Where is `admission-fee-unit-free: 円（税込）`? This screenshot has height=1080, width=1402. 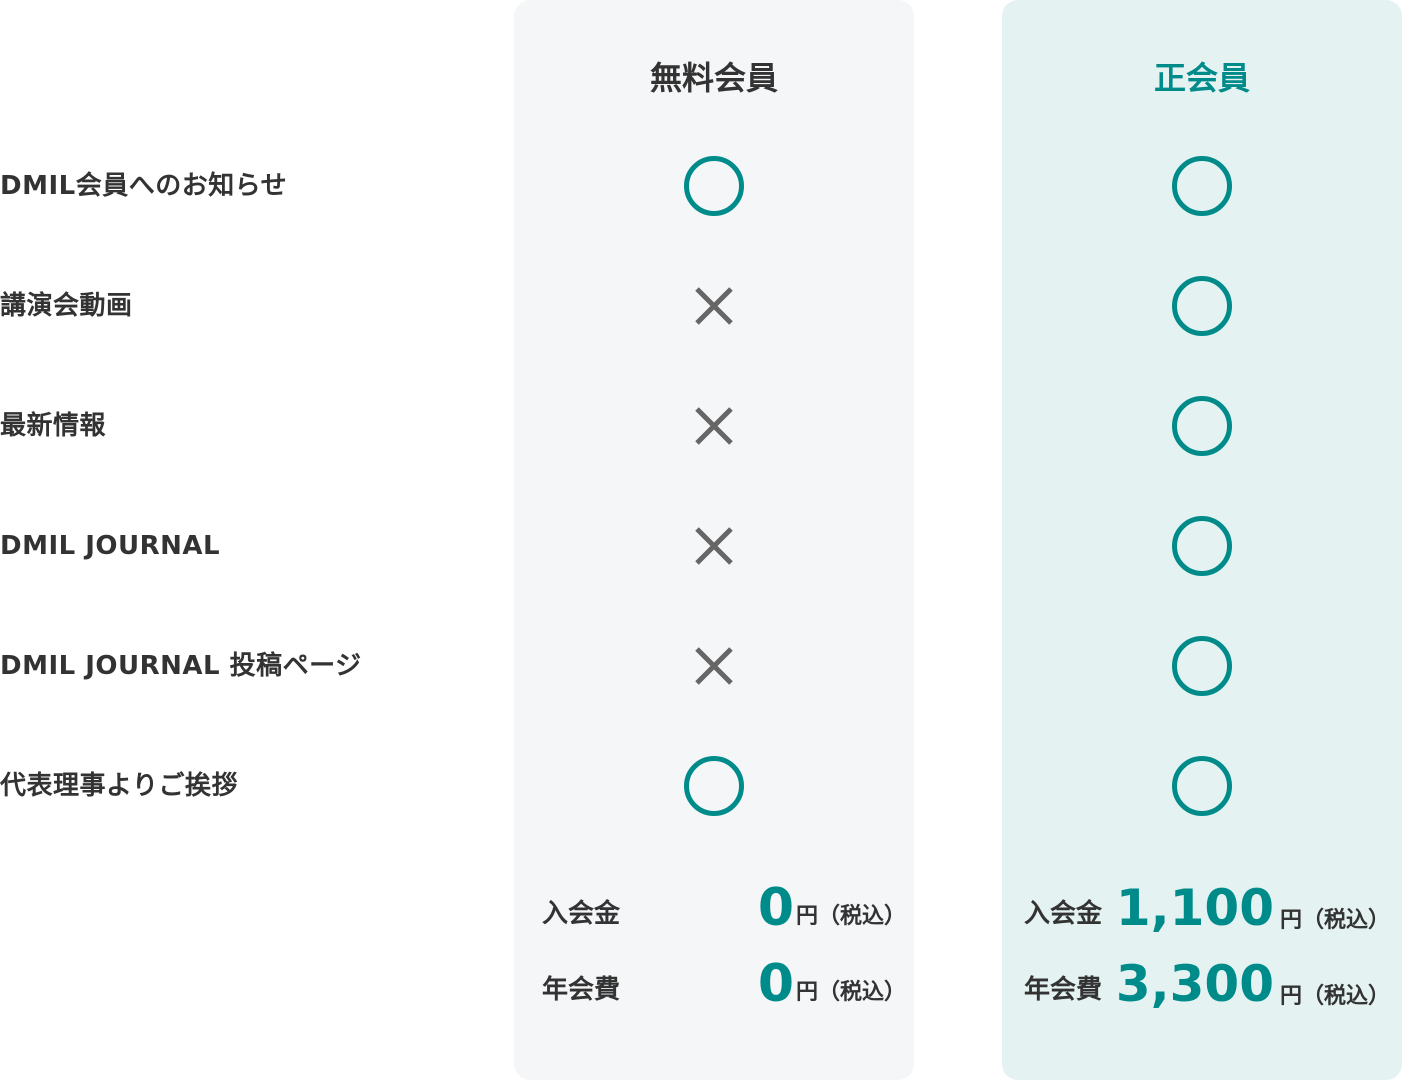
admission-fee-unit-free: 円（税込） is located at coordinates (851, 916).